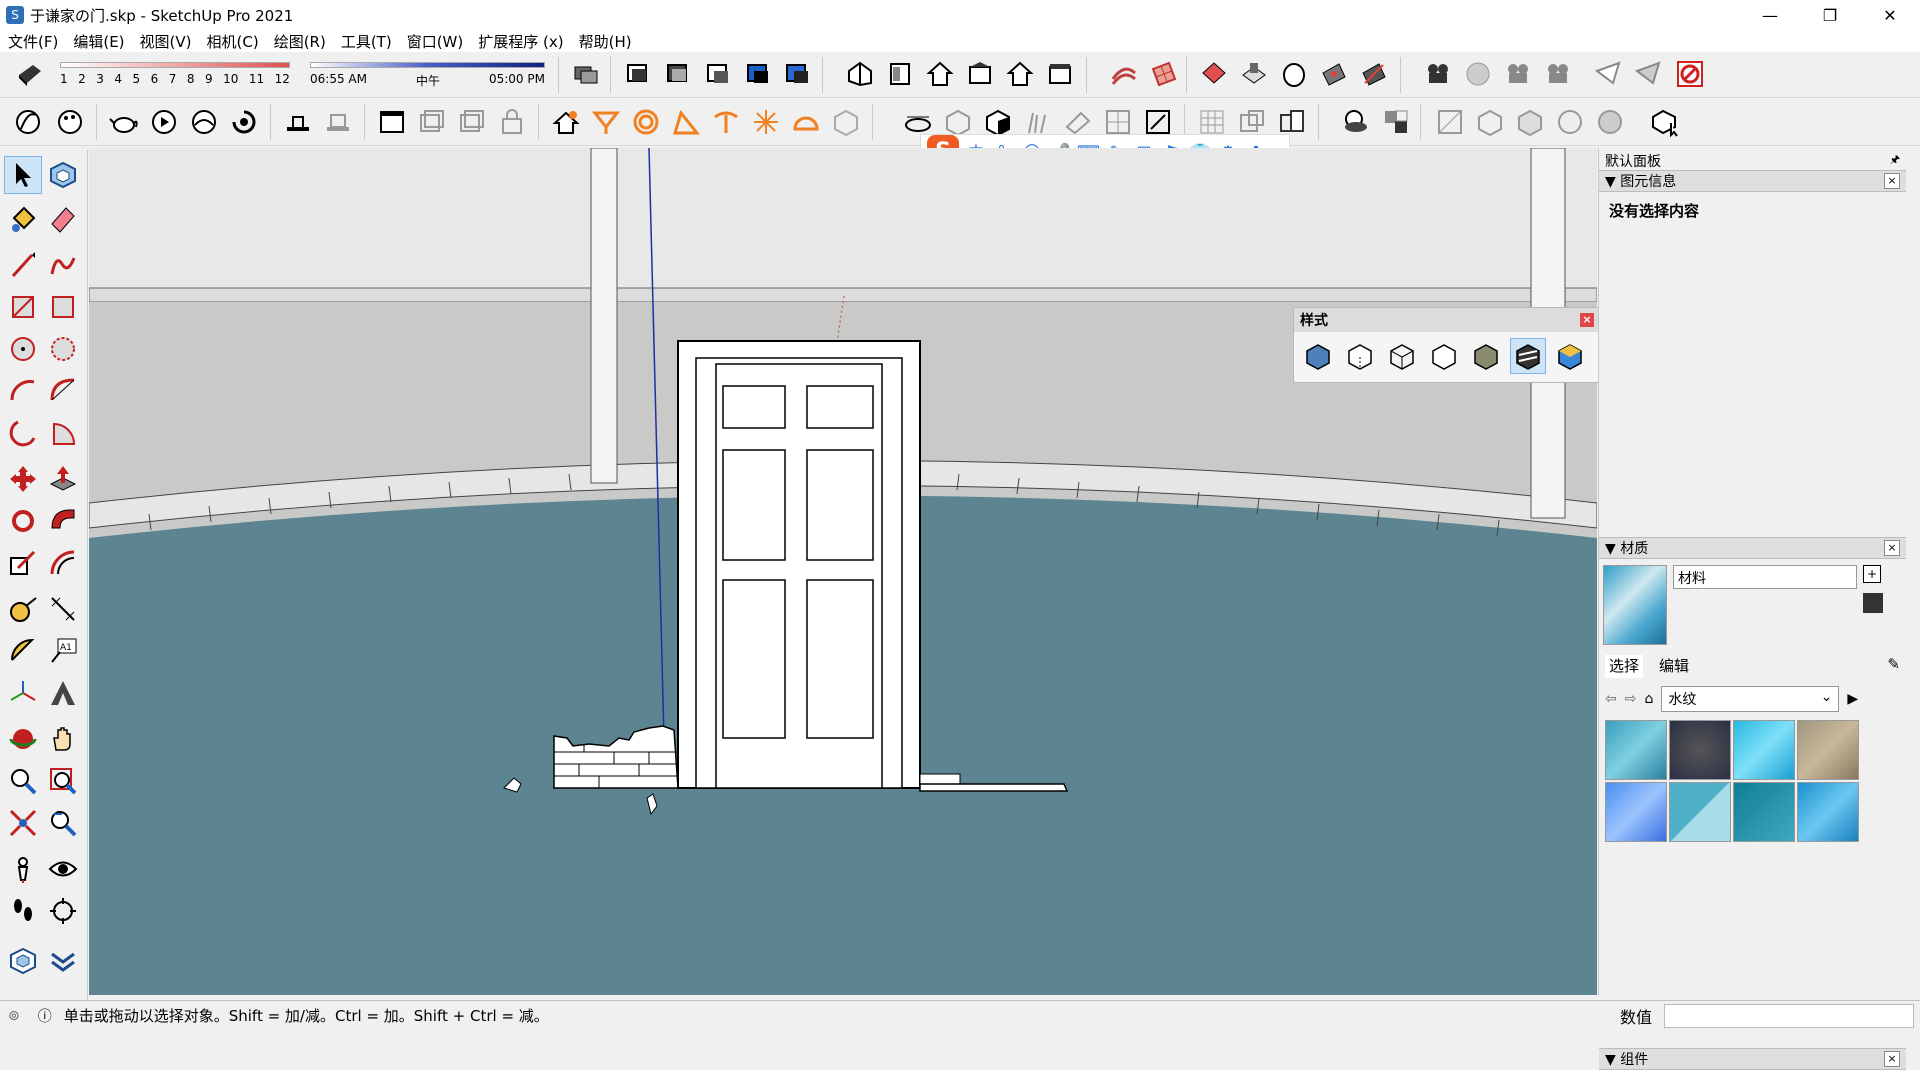  I want to click on iso-view-icon, so click(860, 74).